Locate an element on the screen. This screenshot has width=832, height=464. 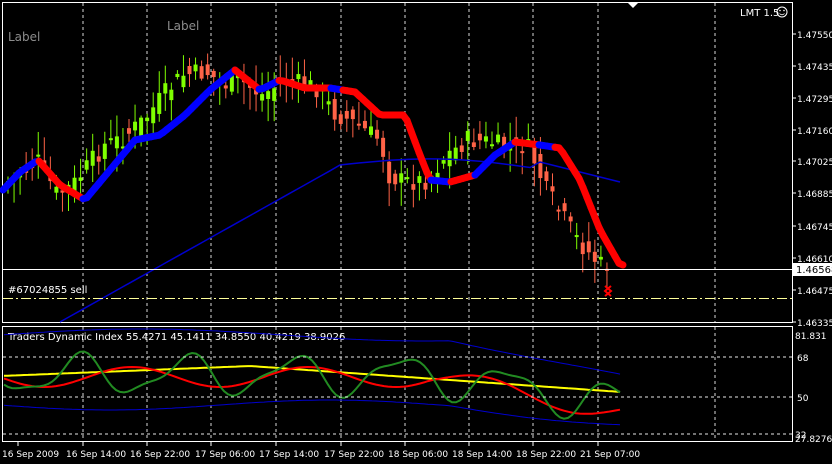
sell-arrow-icon is located at coordinates (608, 291).